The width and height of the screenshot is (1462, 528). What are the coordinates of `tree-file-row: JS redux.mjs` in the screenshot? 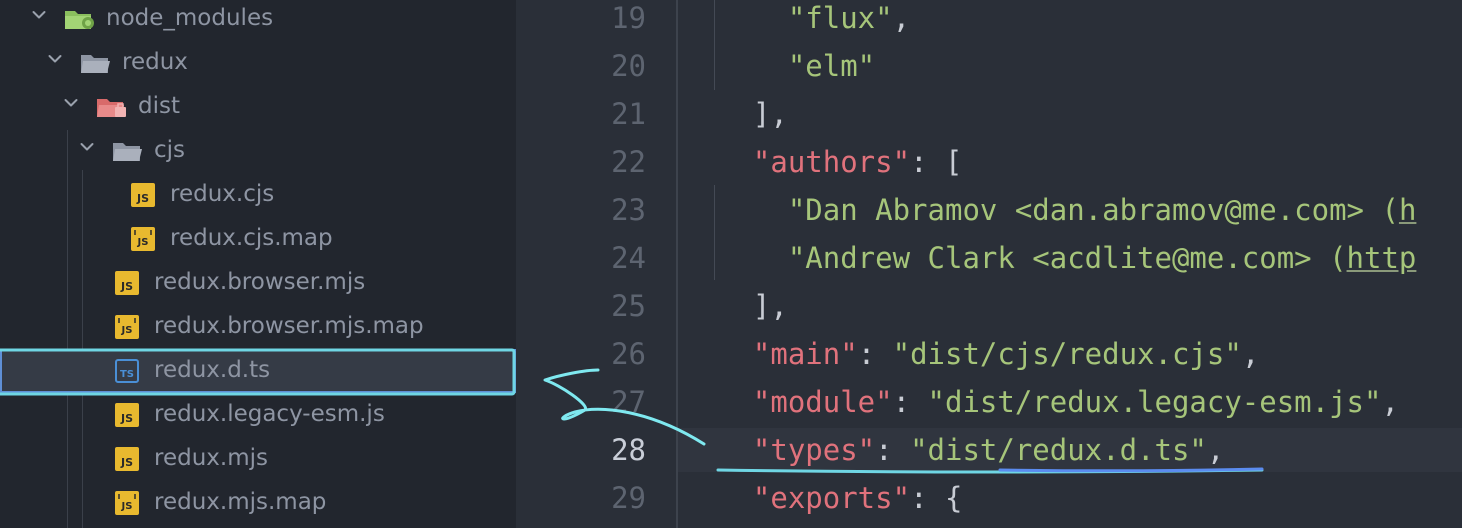 It's located at (258, 459).